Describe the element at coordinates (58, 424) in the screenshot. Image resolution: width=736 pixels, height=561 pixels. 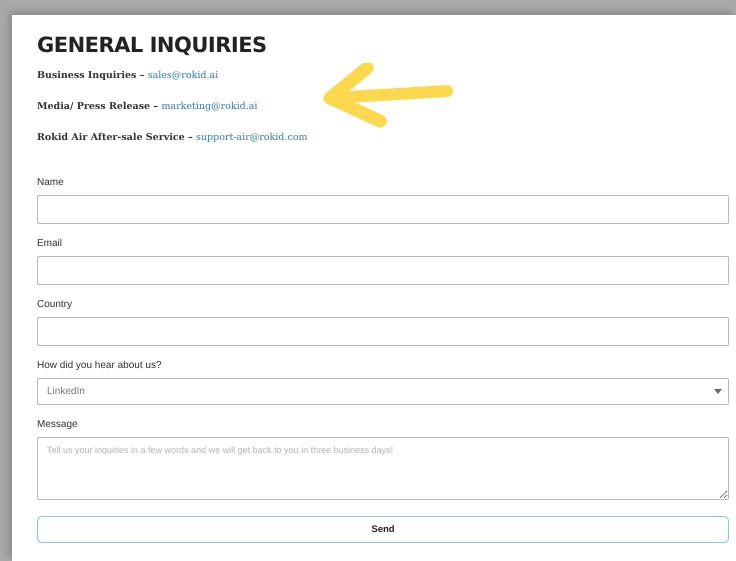
I see `field-label: Message` at that location.